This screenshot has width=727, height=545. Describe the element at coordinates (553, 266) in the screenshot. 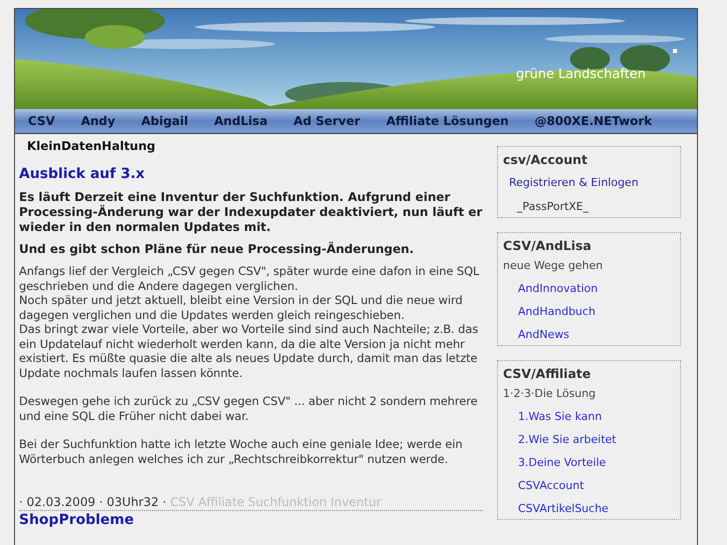

I see `sidebar-text: neue Wege gehen` at that location.